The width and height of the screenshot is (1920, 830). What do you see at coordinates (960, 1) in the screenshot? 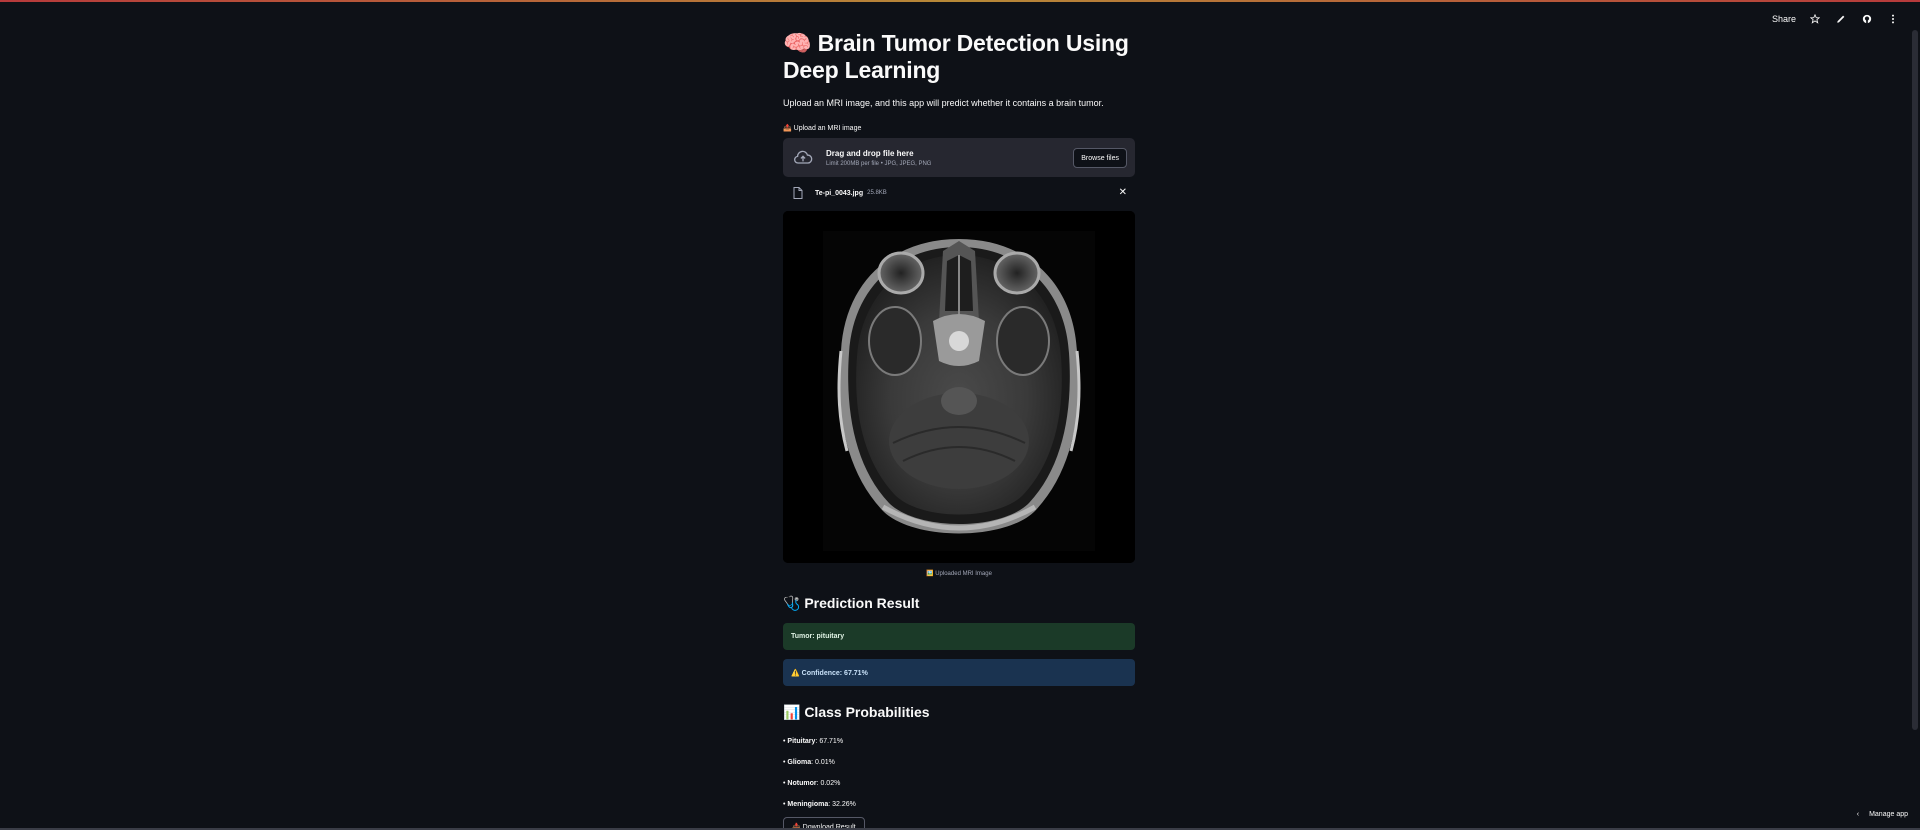
I see `top-decoration-bar` at bounding box center [960, 1].